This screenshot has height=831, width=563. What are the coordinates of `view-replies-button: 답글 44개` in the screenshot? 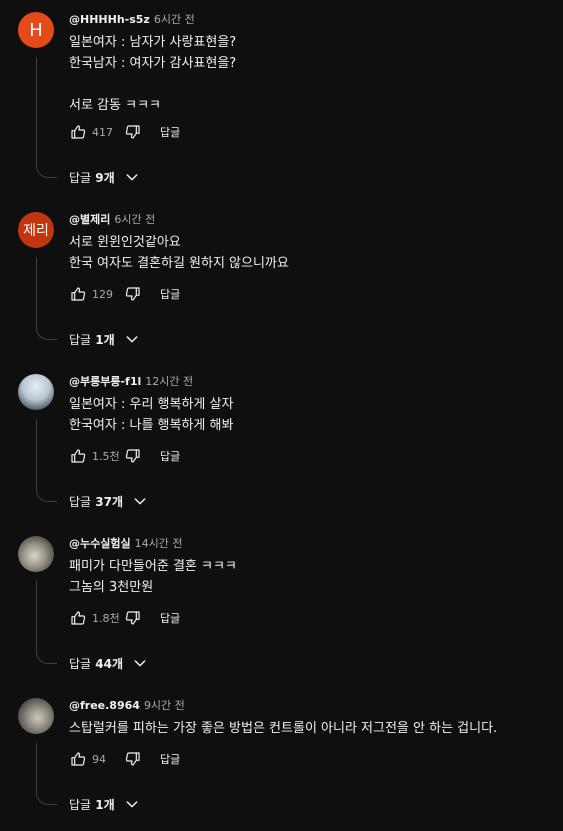 It's located at (108, 663).